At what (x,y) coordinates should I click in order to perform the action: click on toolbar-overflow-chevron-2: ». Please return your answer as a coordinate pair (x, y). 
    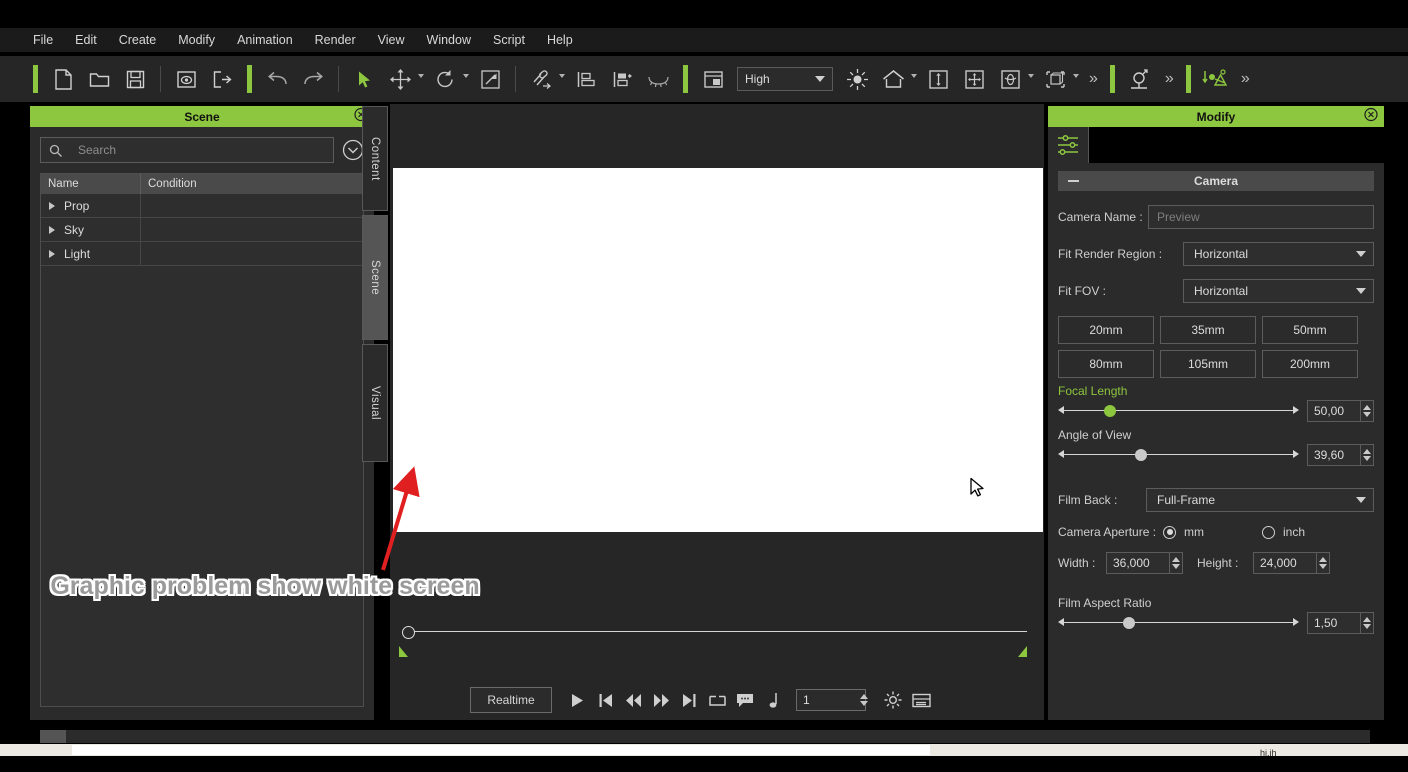
    Looking at the image, I should click on (1168, 79).